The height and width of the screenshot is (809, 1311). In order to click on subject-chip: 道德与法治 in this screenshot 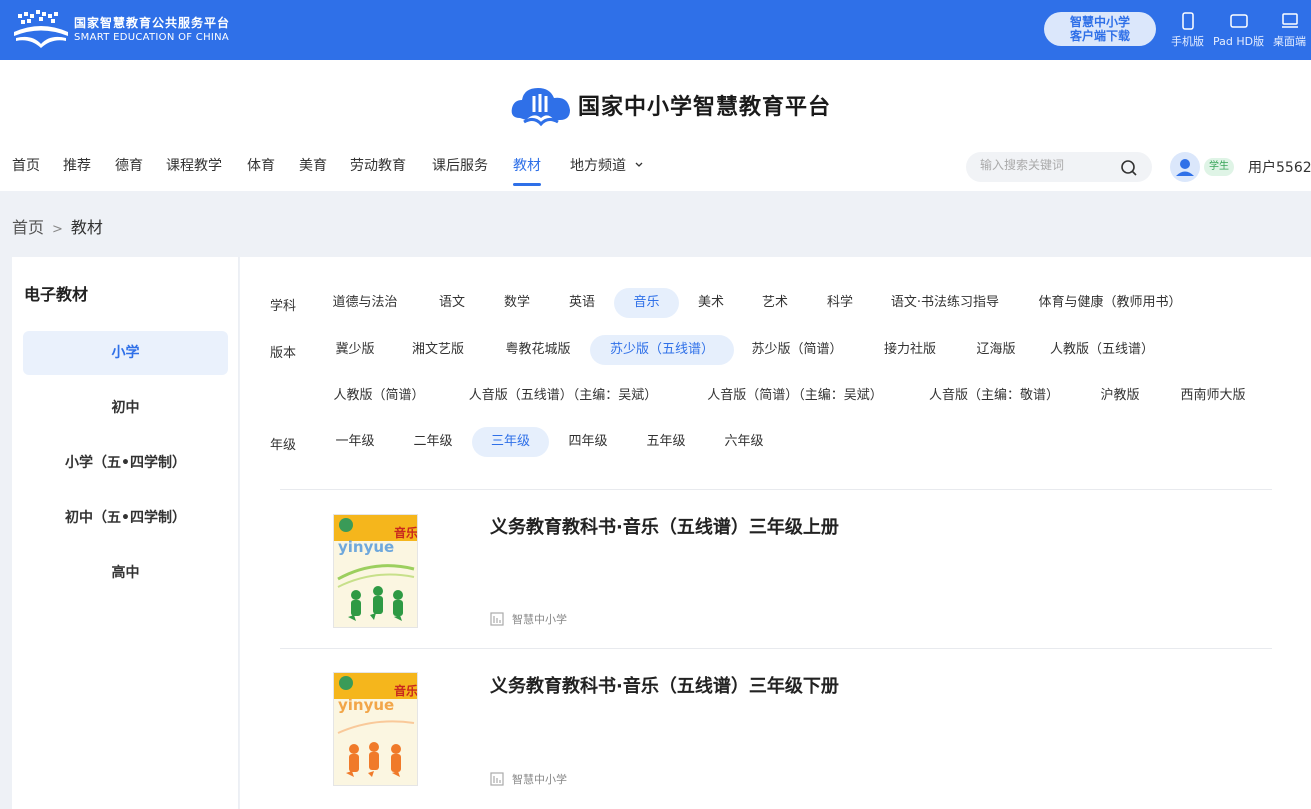, I will do `click(365, 303)`.